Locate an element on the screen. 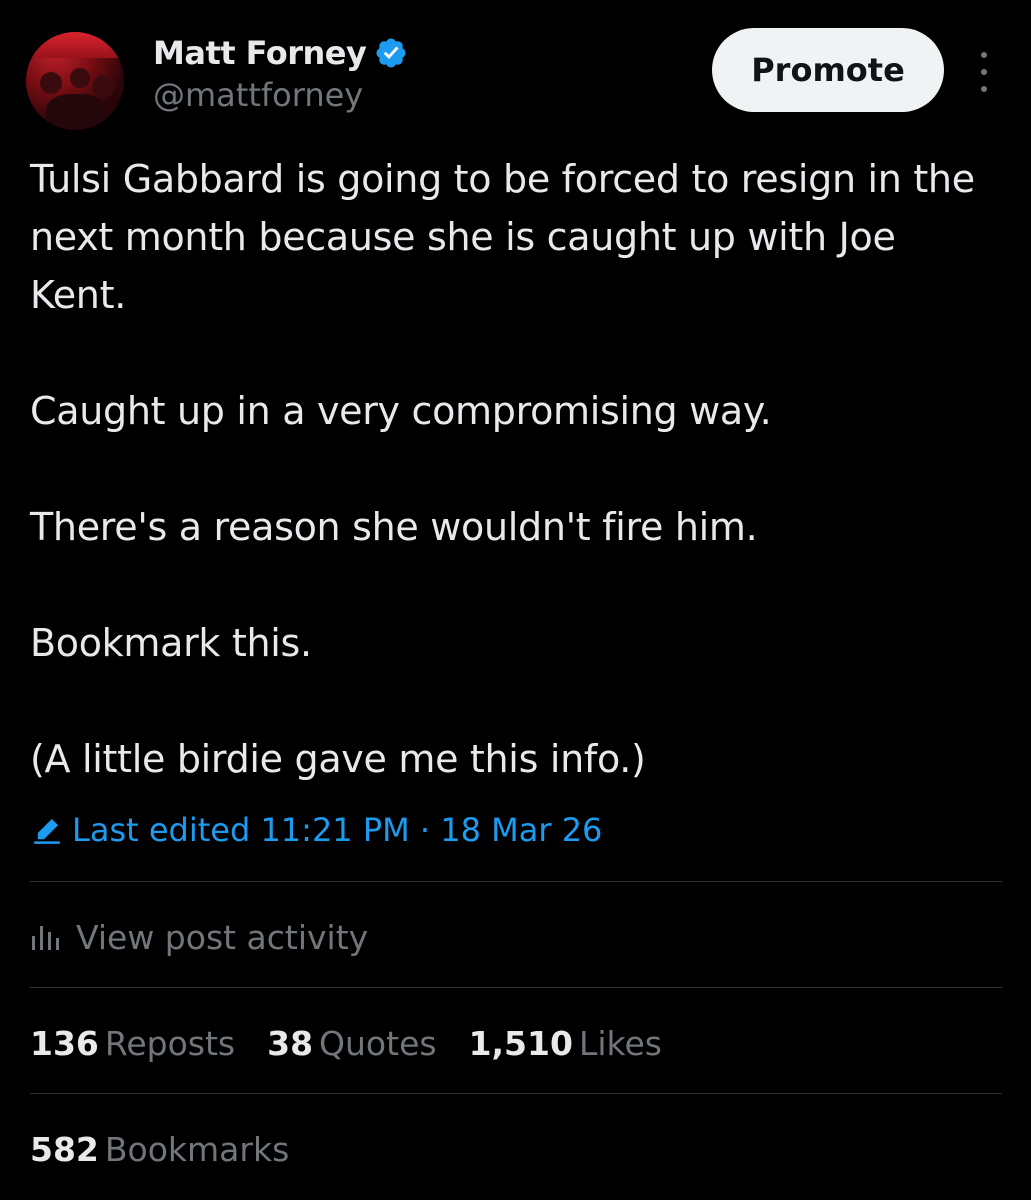  reposts-stat: 136 Reposts is located at coordinates (132, 1043).